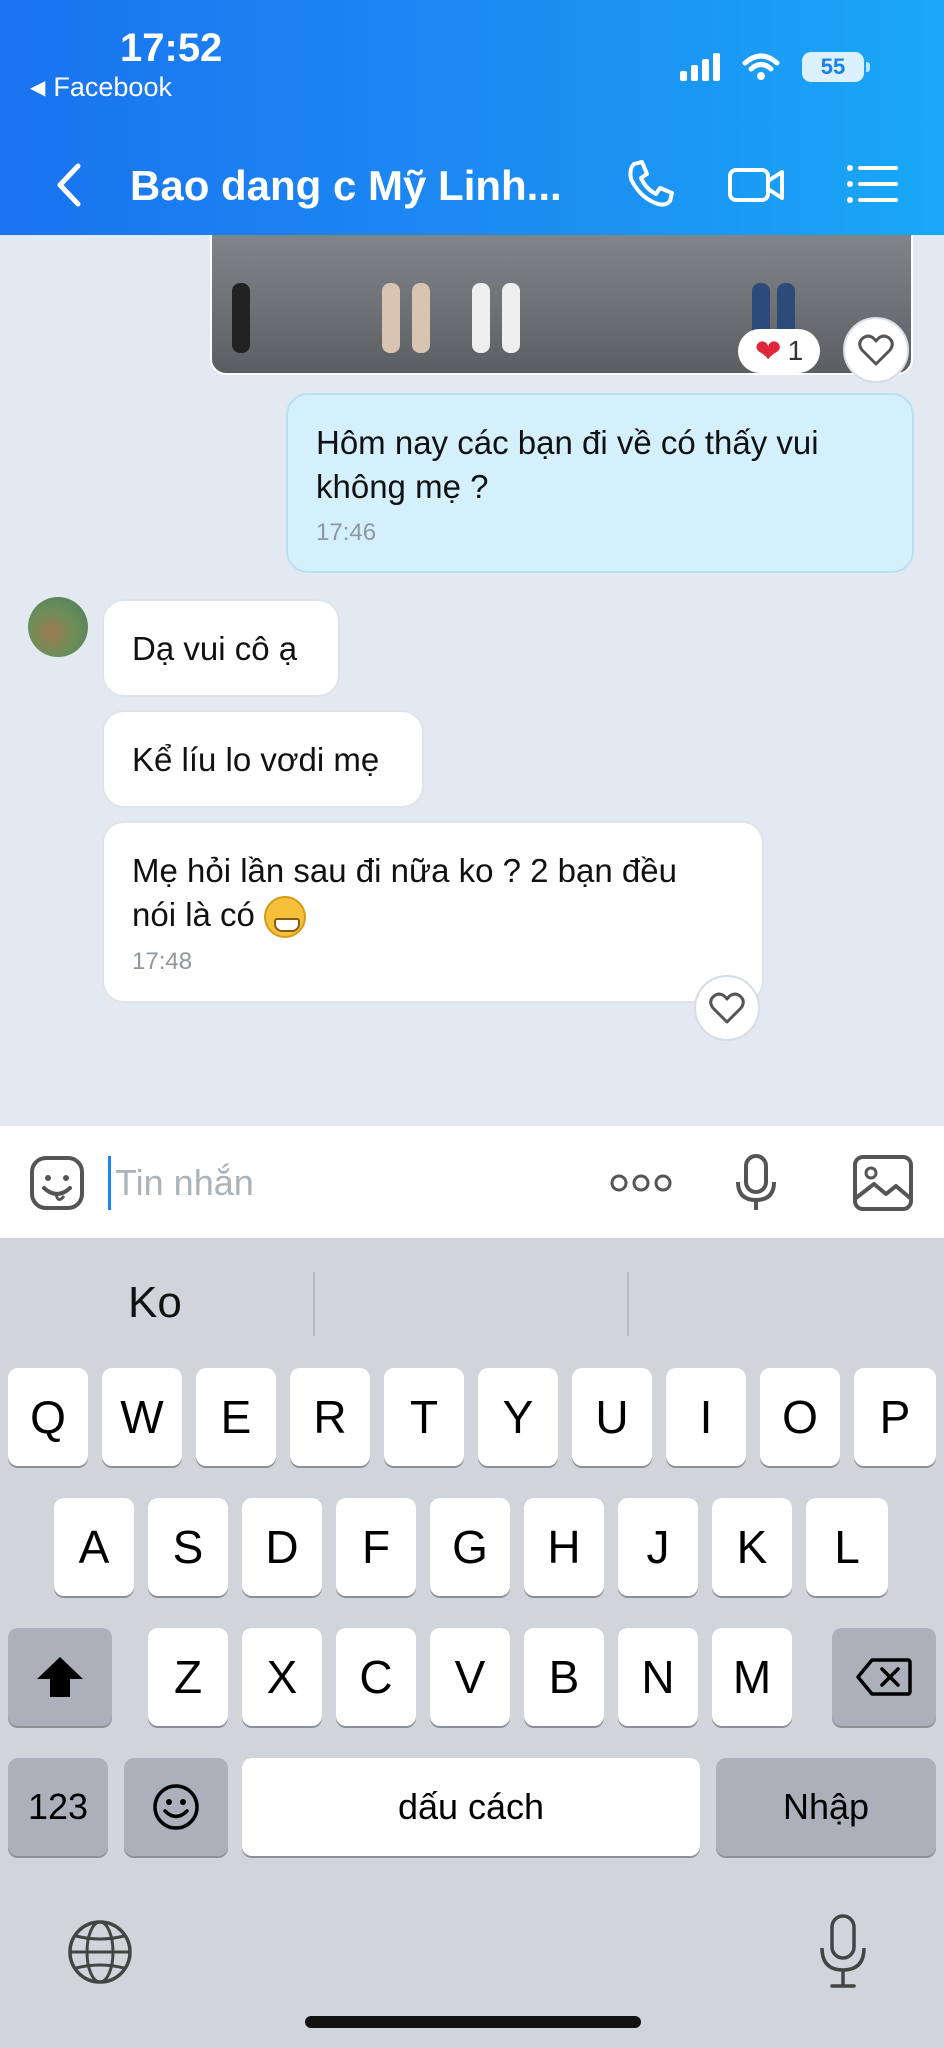 The width and height of the screenshot is (944, 2048). I want to click on key-o: O, so click(800, 1417).